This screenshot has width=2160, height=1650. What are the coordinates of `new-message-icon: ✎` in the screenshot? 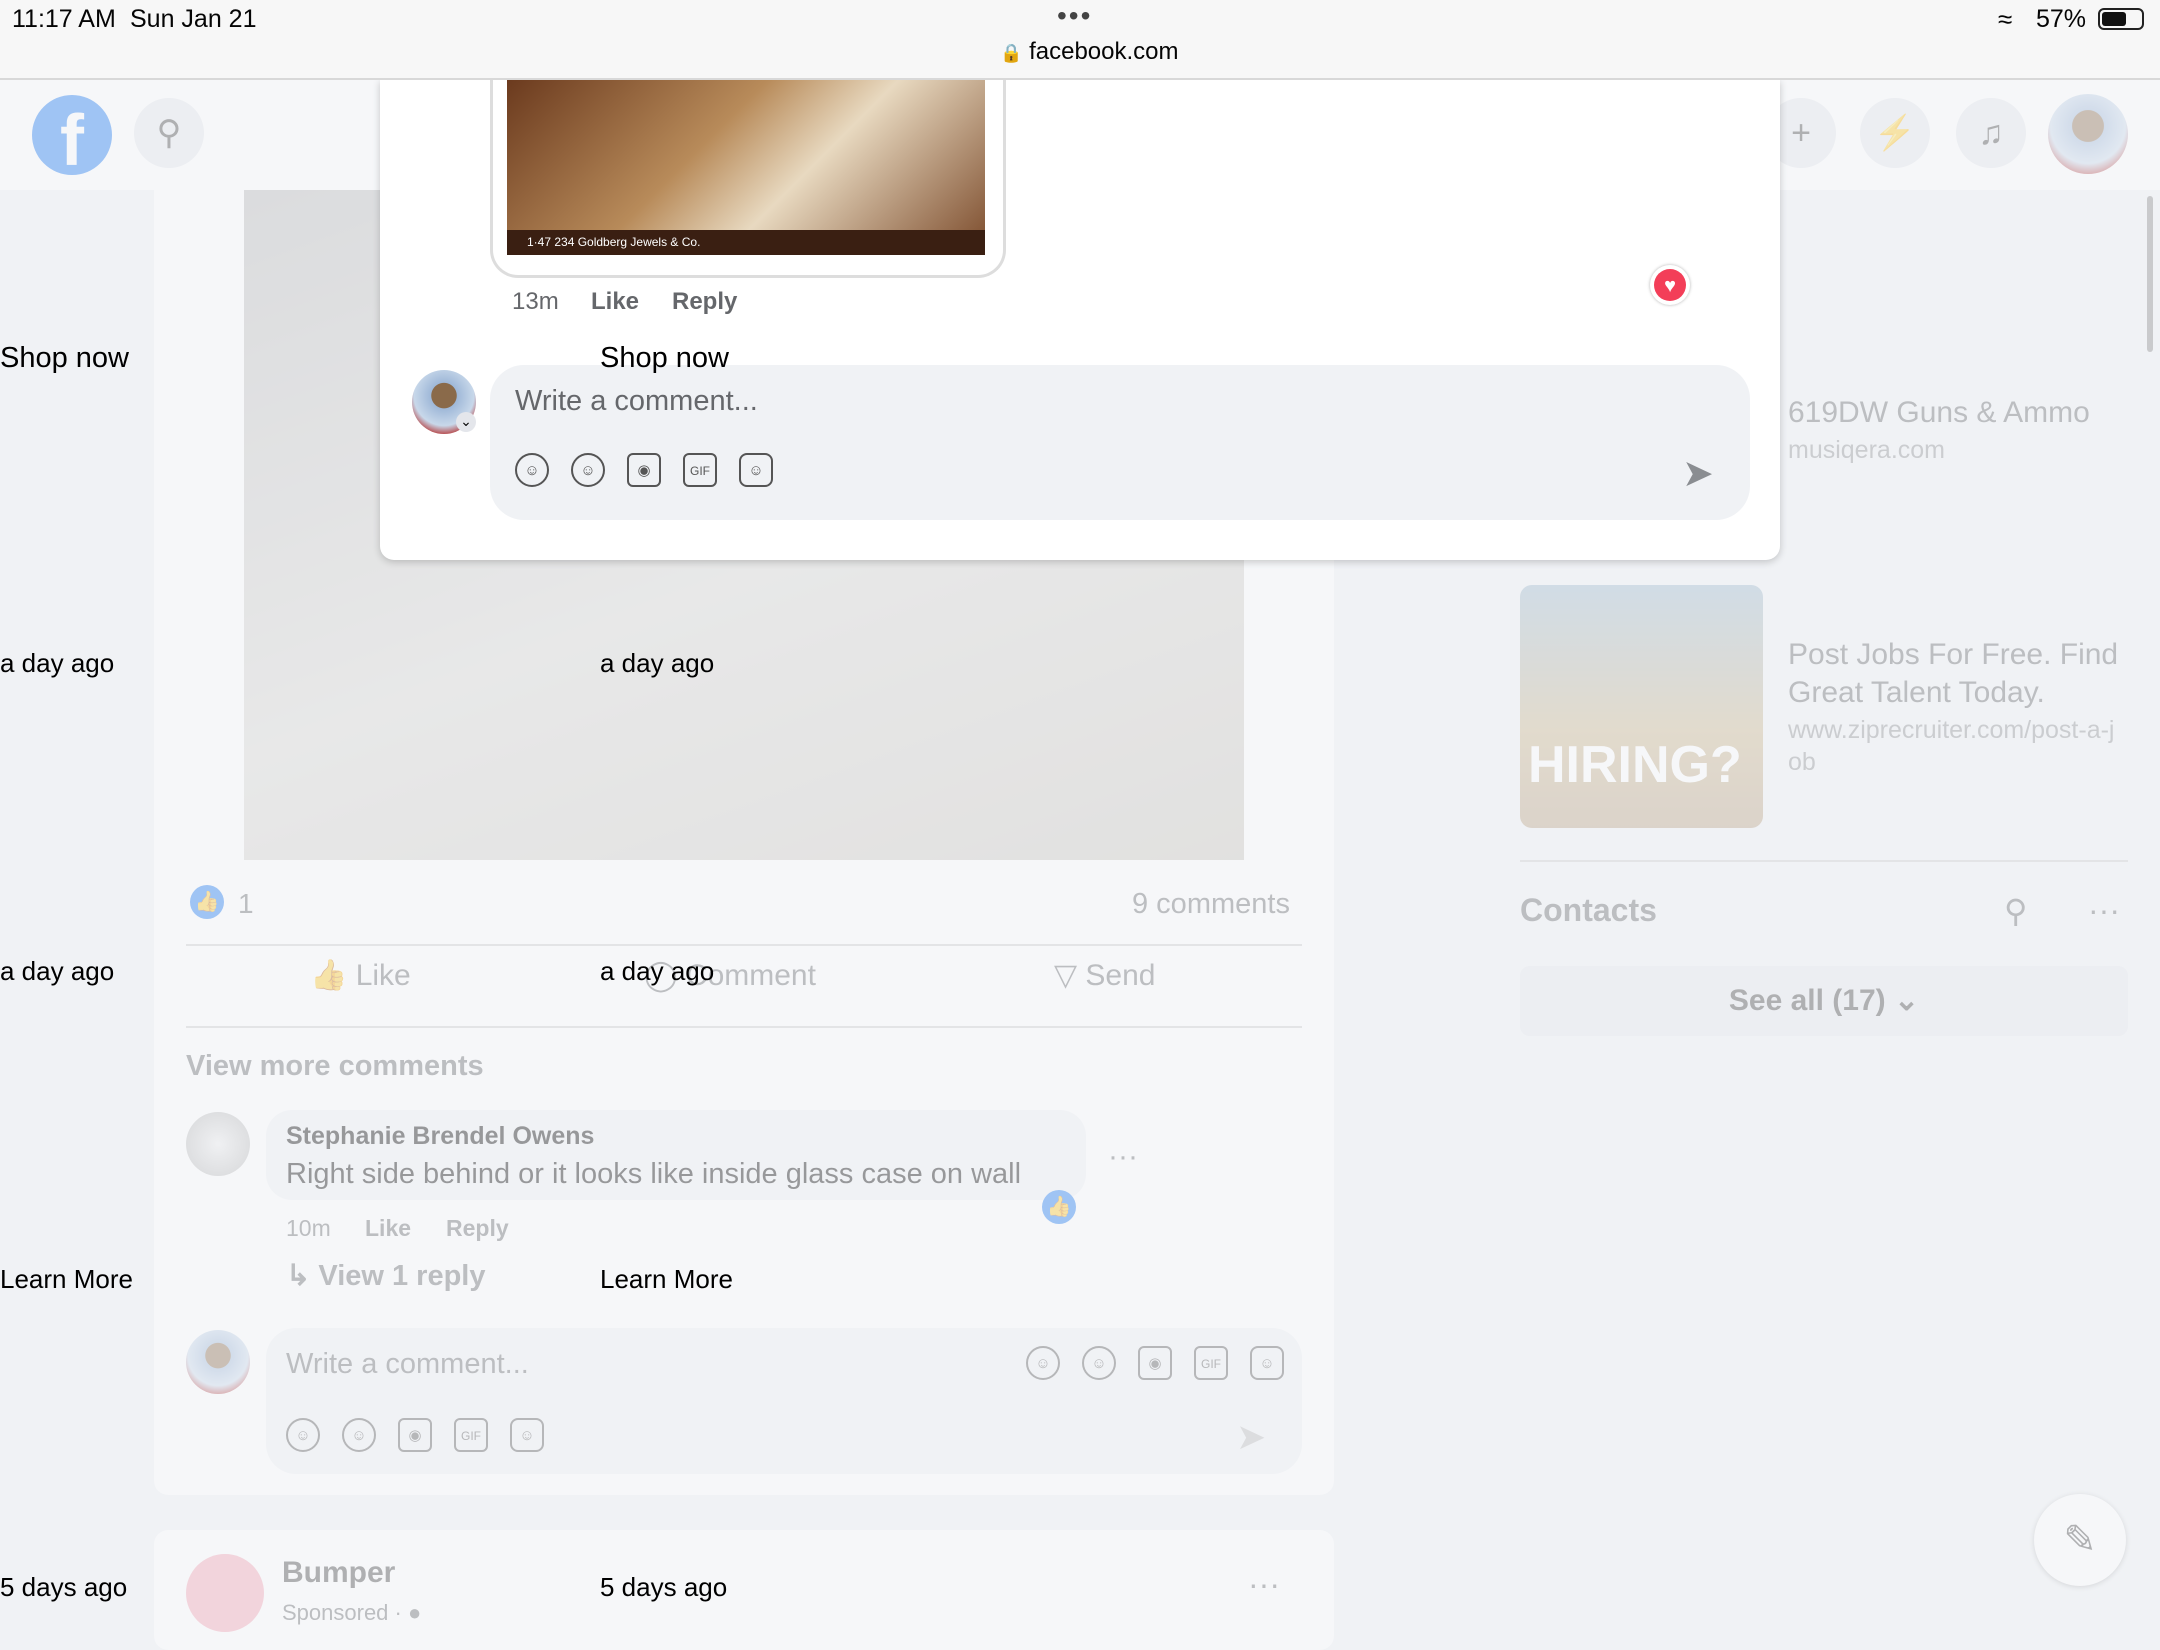 It's located at (2080, 1540).